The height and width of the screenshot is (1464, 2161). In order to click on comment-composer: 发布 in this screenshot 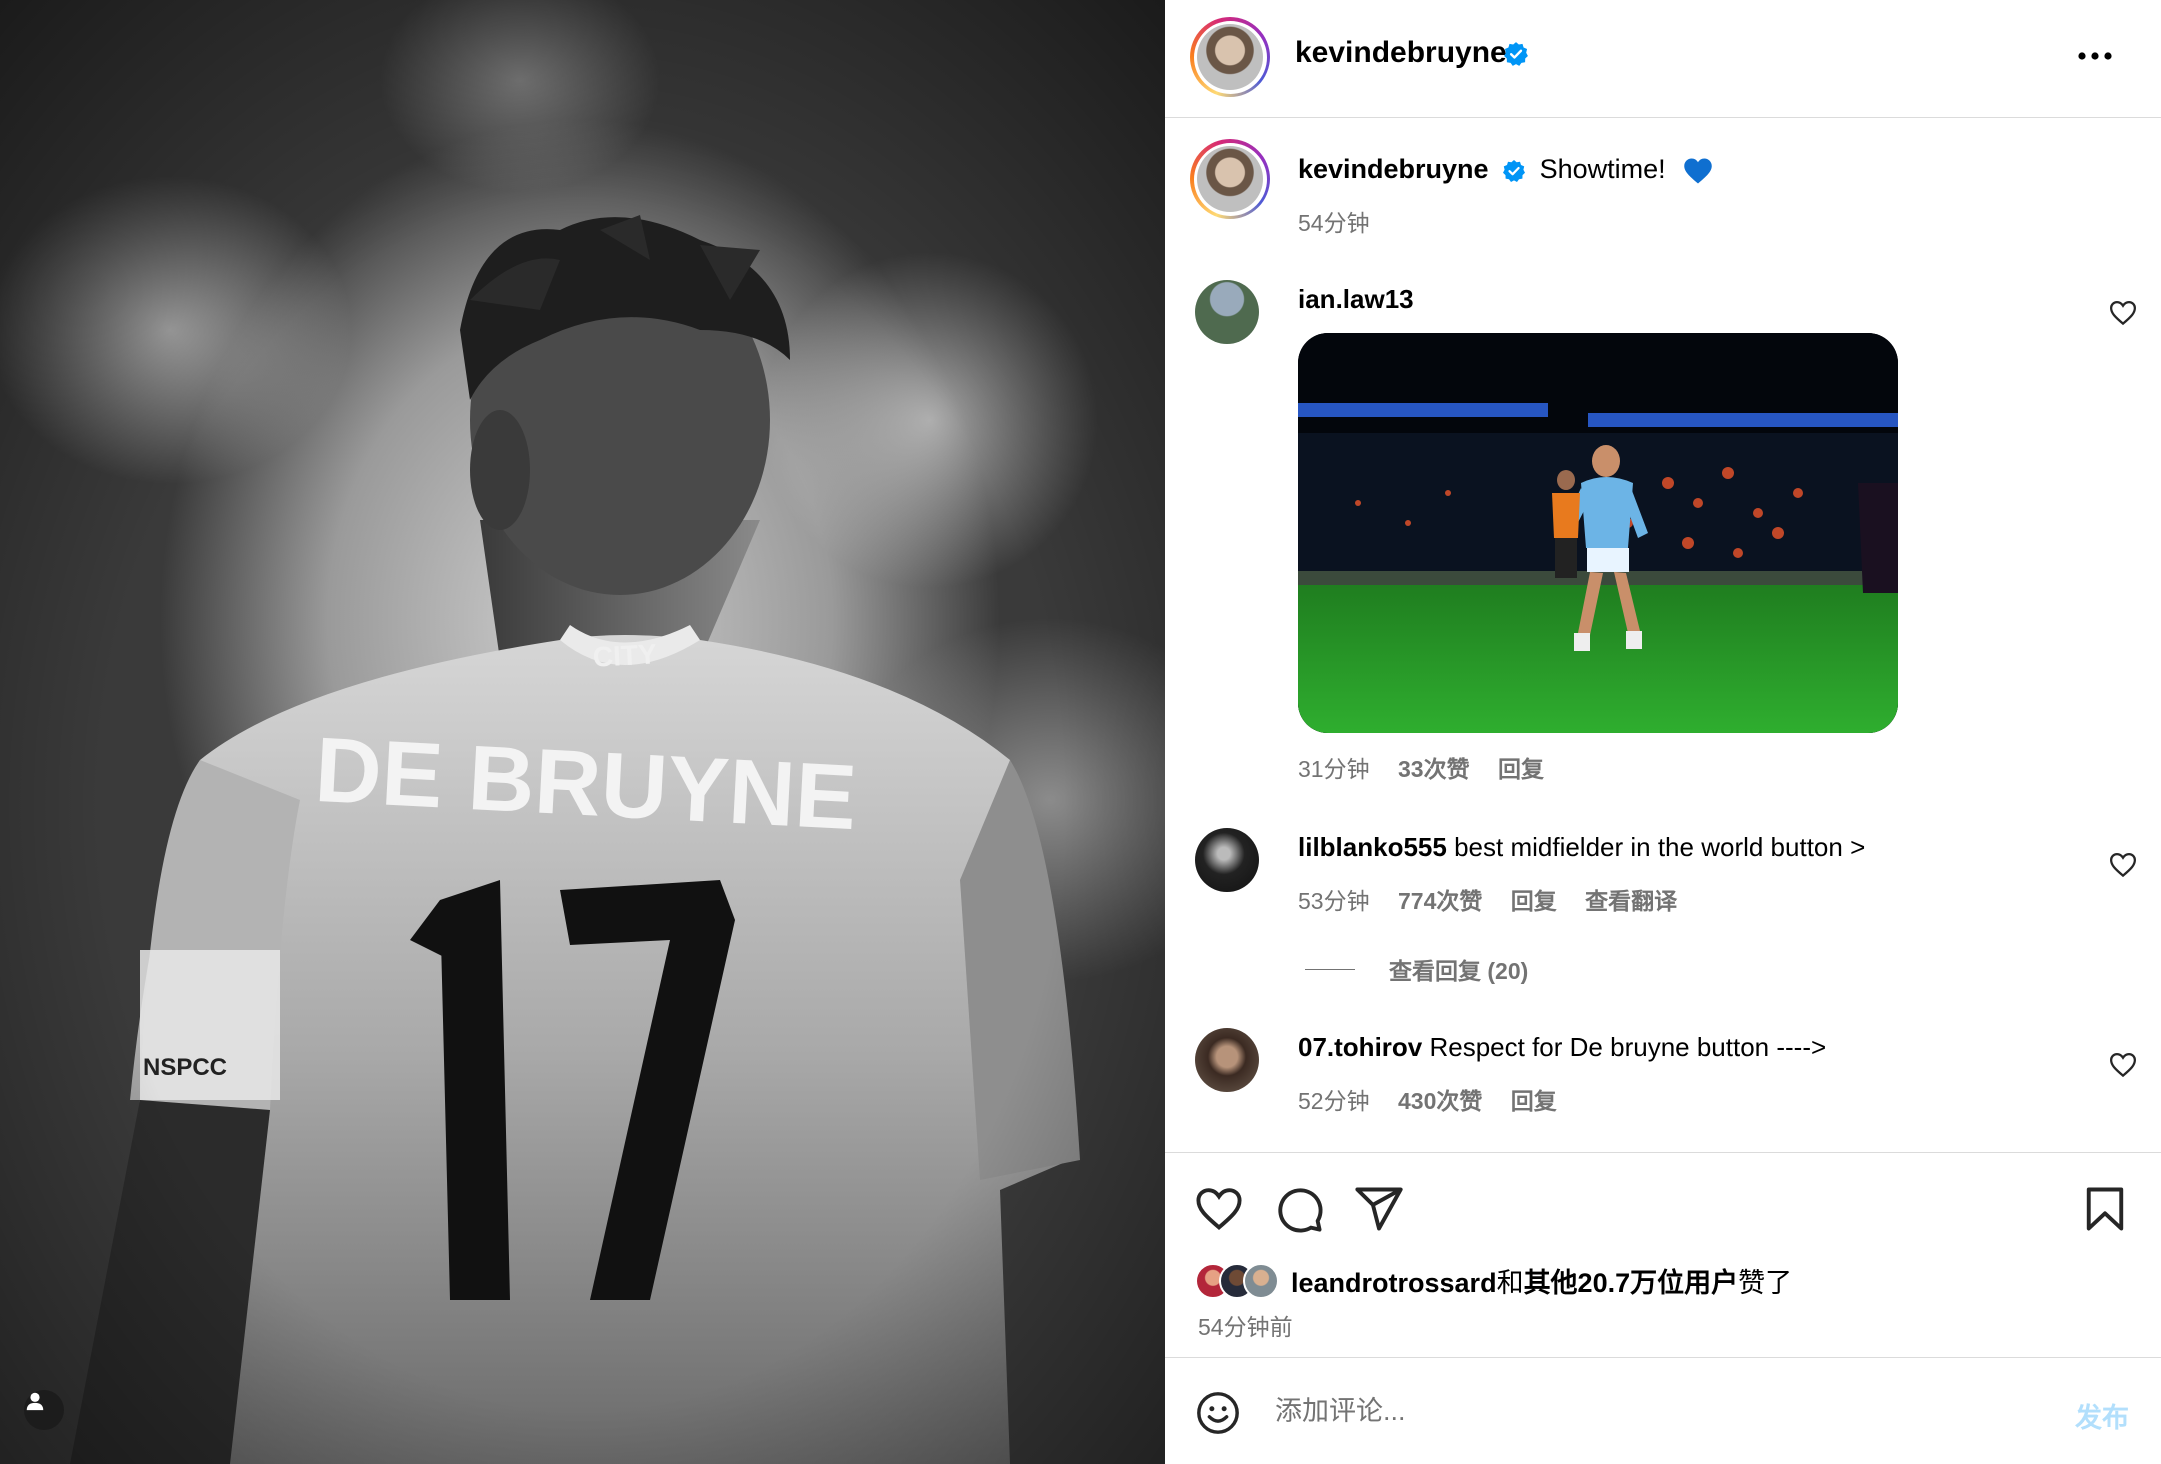, I will do `click(1663, 1410)`.